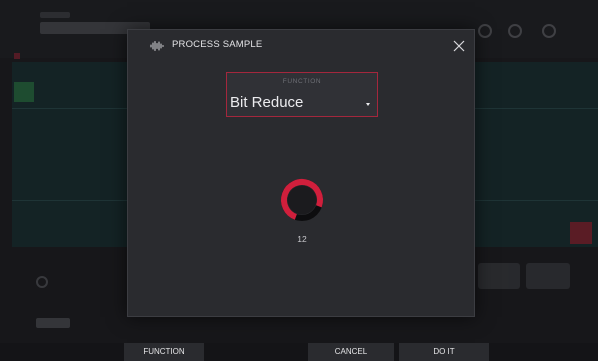  Describe the element at coordinates (485, 31) in the screenshot. I see `background-icon` at that location.